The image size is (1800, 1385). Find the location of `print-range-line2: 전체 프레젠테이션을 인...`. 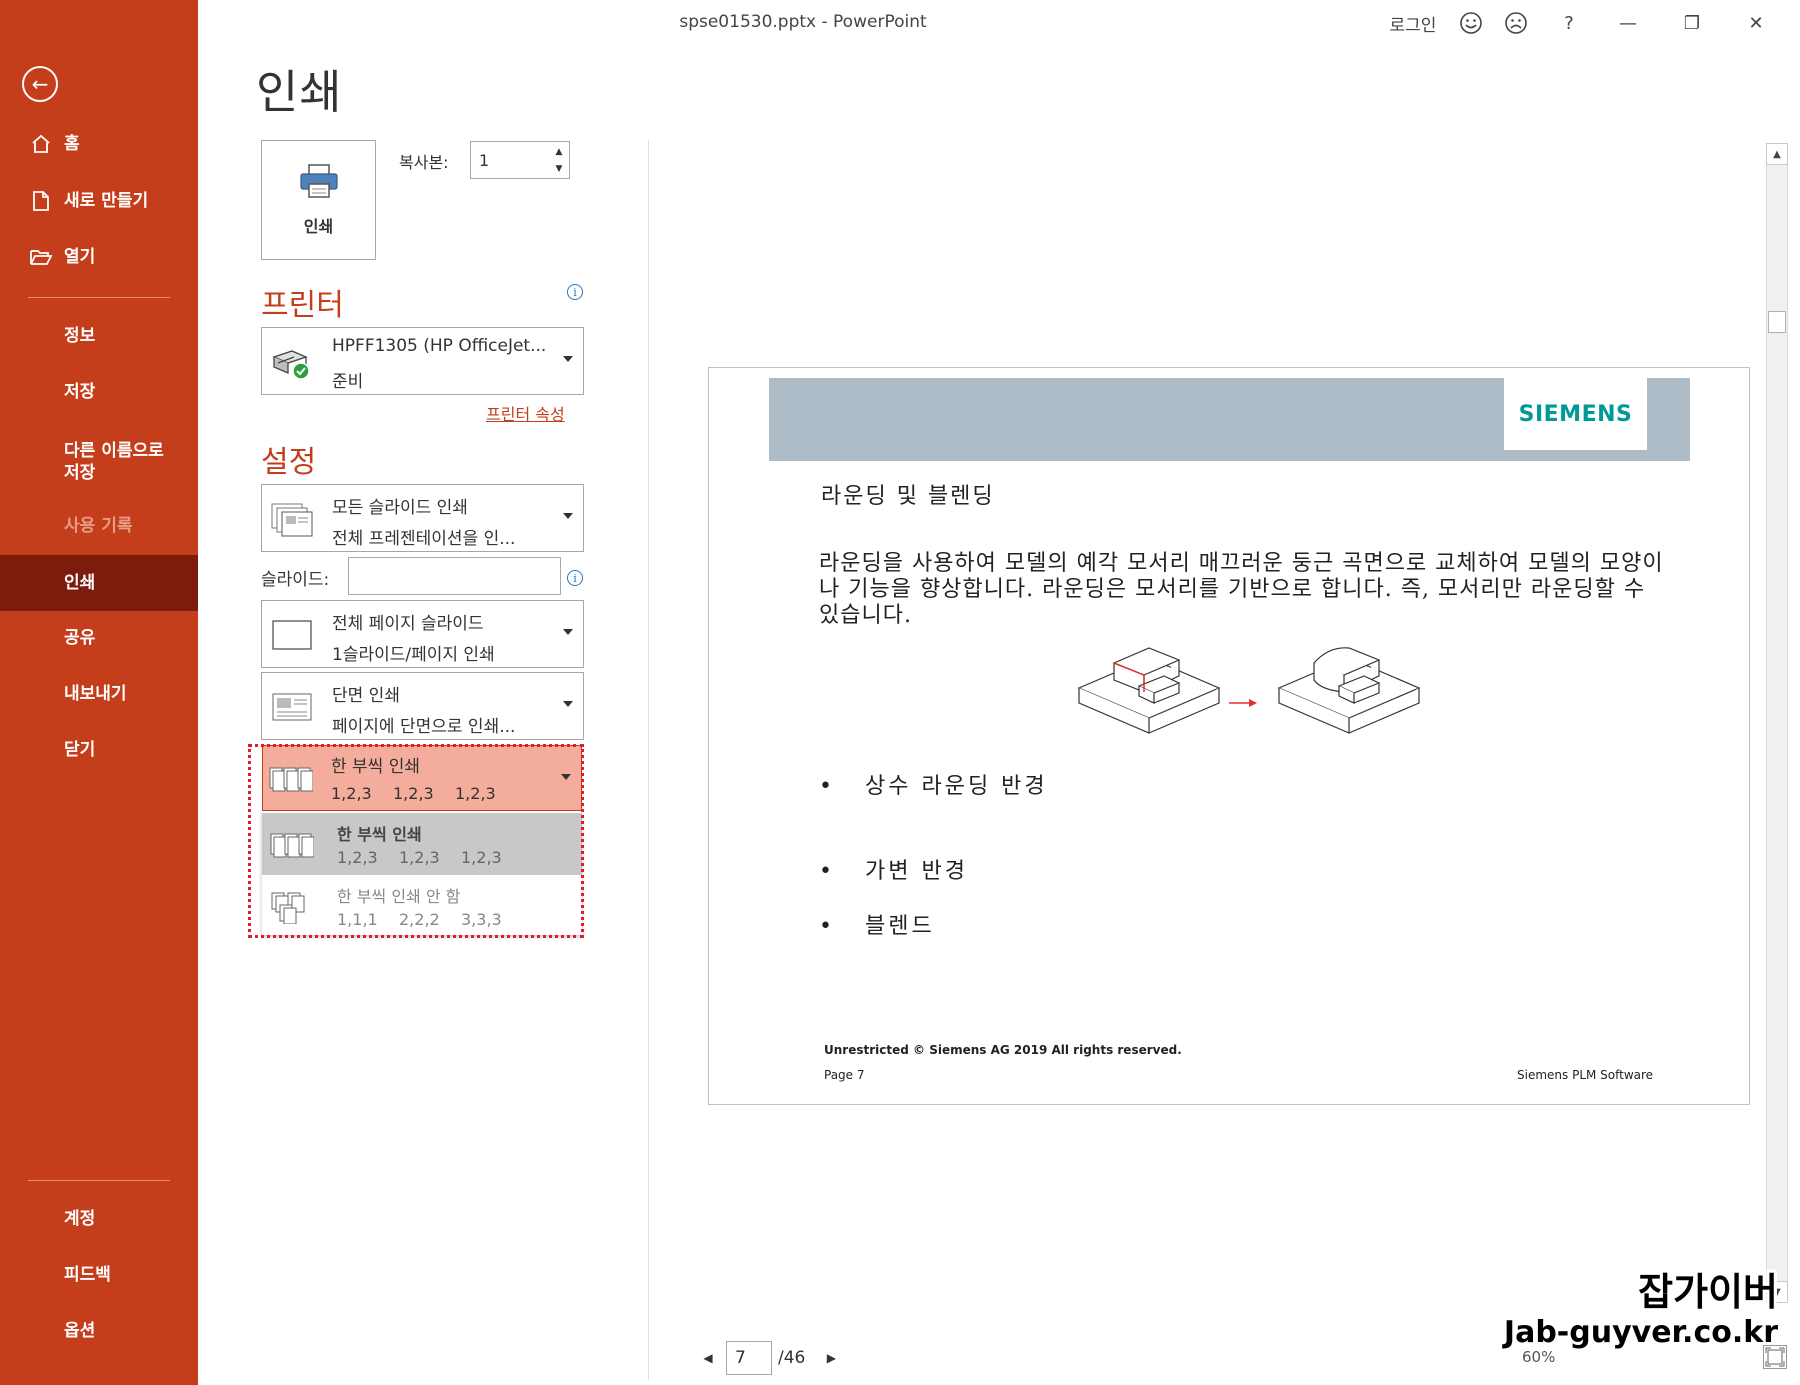

print-range-line2: 전체 프레젠테이션을 인... is located at coordinates (424, 539).